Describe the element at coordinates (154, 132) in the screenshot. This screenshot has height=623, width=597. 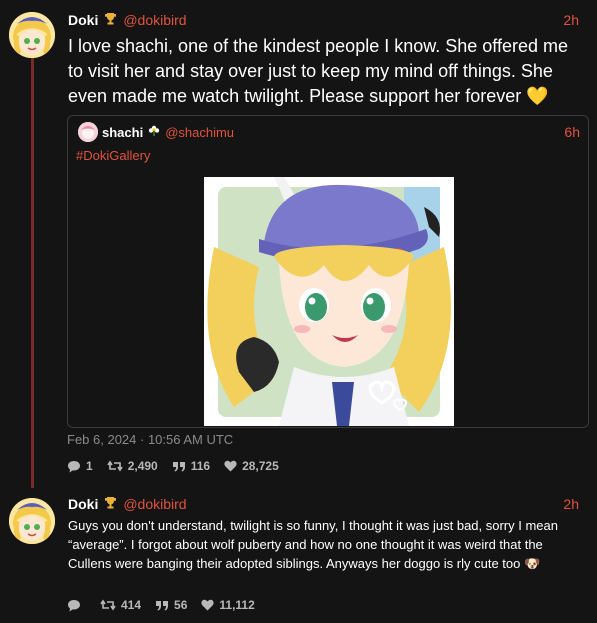
I see `flower-icon` at that location.